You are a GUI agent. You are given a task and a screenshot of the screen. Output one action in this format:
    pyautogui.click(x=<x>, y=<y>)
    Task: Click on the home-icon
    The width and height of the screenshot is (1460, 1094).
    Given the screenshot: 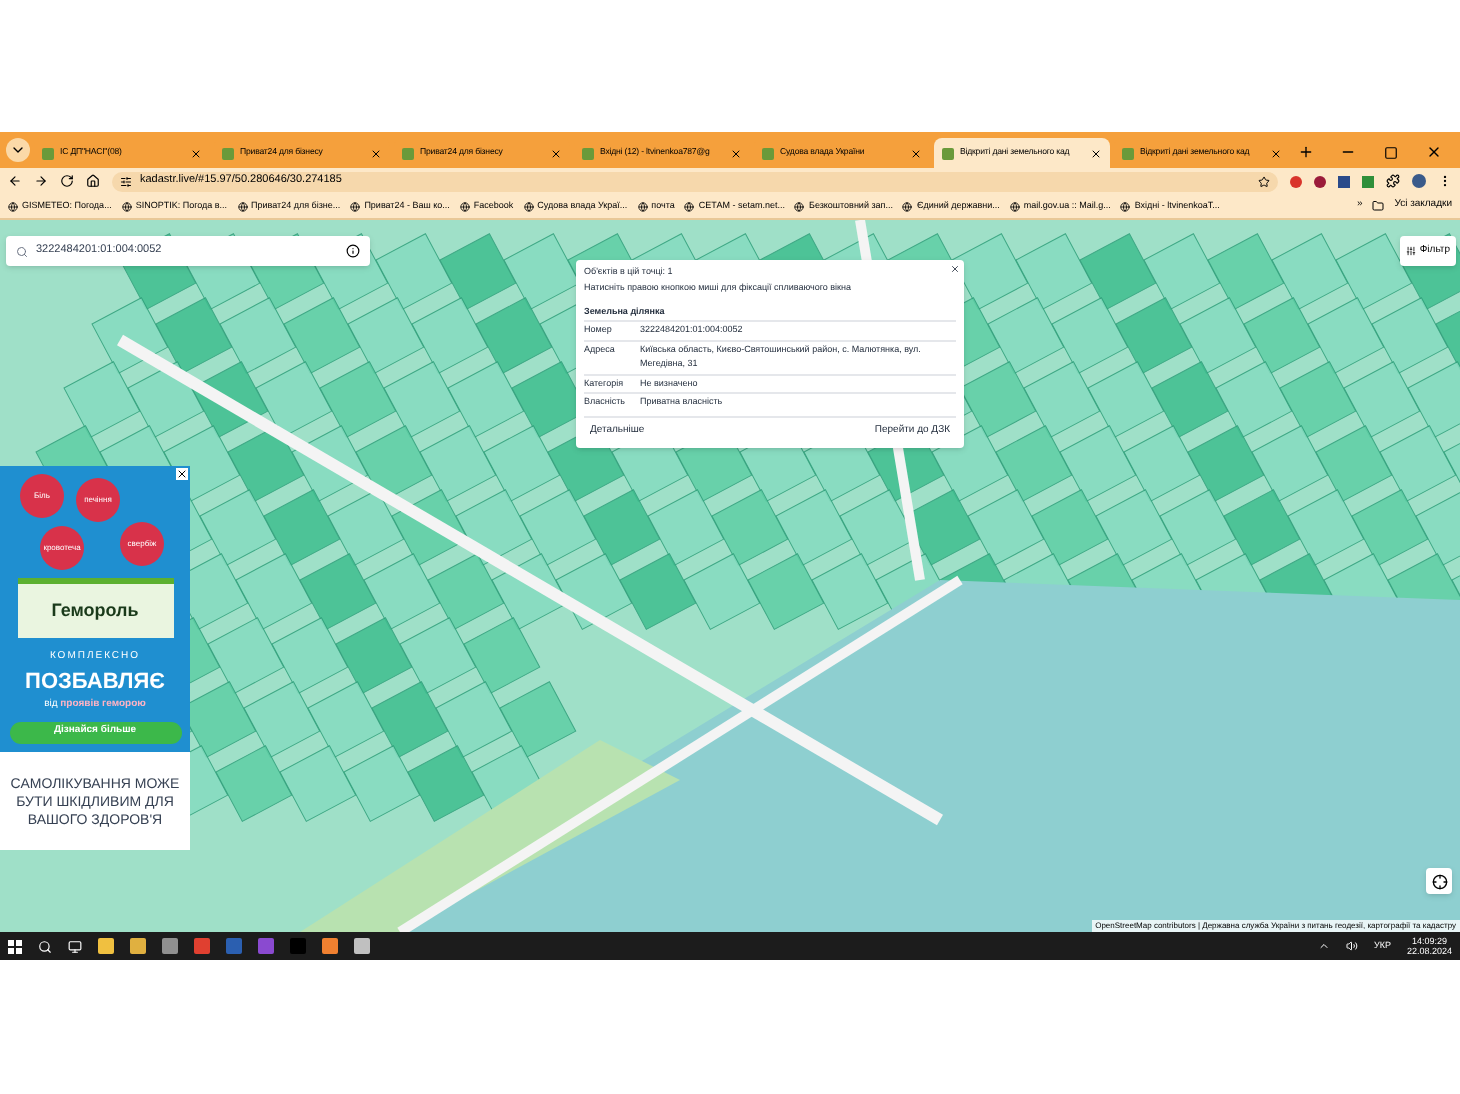 What is the action you would take?
    pyautogui.click(x=93, y=181)
    